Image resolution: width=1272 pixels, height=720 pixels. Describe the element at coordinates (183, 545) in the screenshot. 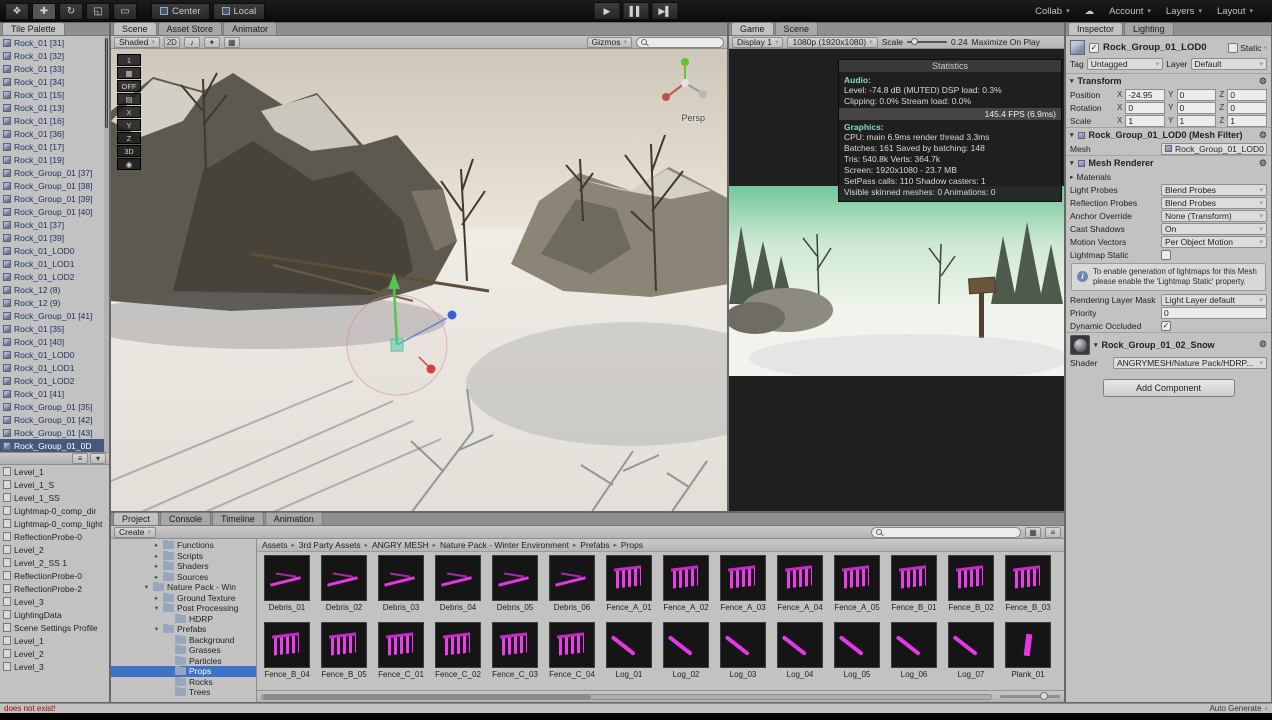

I see `folder-tree-item: ▸ Functions` at that location.